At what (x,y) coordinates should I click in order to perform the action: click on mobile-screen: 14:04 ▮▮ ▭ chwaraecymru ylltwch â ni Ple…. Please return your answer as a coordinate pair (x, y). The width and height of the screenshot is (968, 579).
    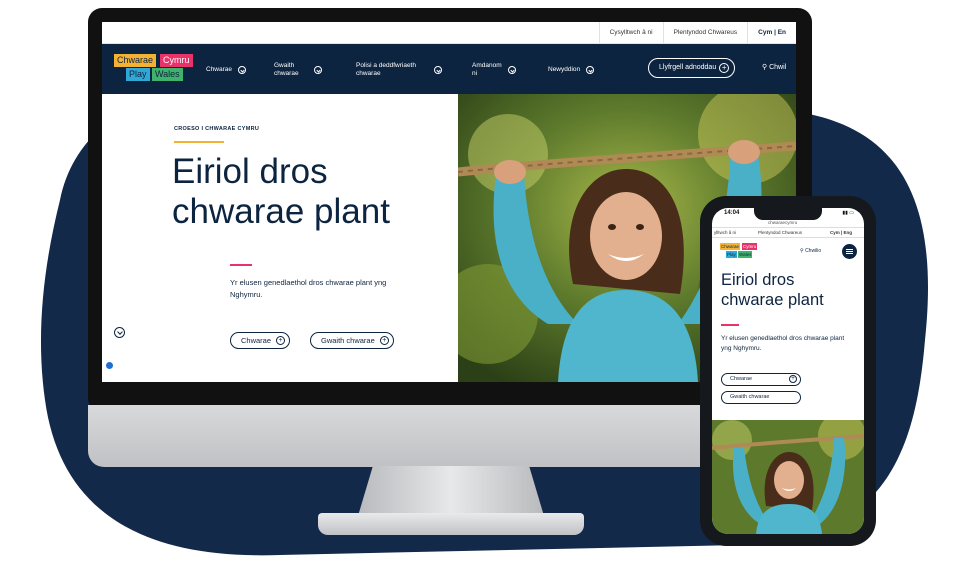
    Looking at the image, I should click on (788, 371).